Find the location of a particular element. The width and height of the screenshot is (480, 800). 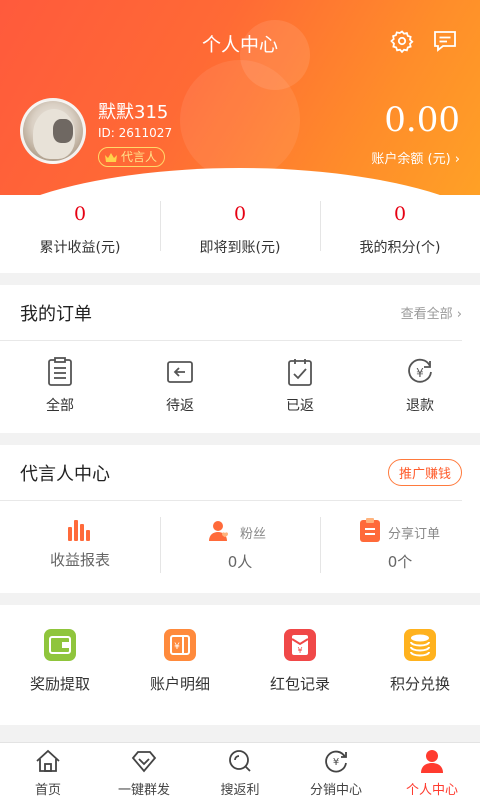

bottom-tab-bar: 首页 一键群发 搜返利 ¥ 分销中心 个人中心 is located at coordinates (240, 771).